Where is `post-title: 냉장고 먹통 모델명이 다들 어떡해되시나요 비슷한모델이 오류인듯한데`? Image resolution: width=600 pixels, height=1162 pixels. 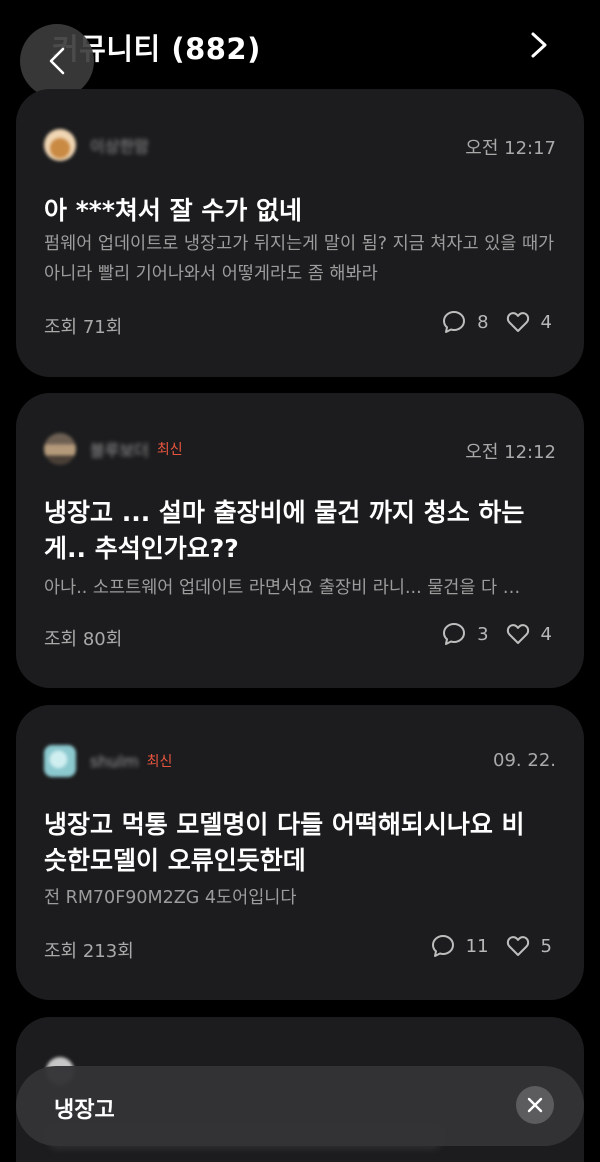
post-title: 냉장고 먹통 모델명이 다들 어떡해되시나요 비슷한모델이 오류인듯한데 is located at coordinates (284, 842).